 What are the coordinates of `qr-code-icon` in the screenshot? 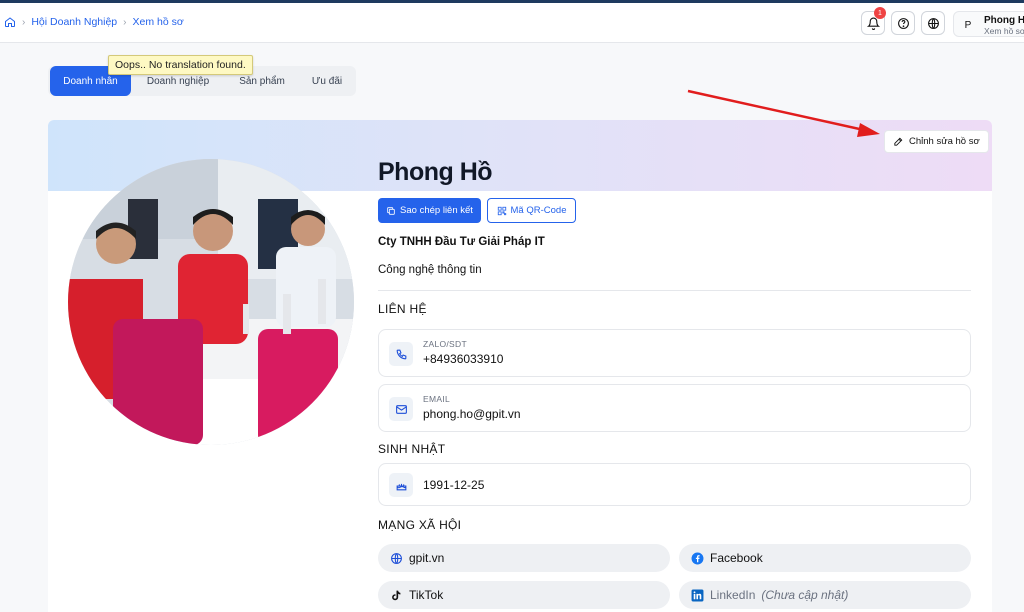 It's located at (501, 210).